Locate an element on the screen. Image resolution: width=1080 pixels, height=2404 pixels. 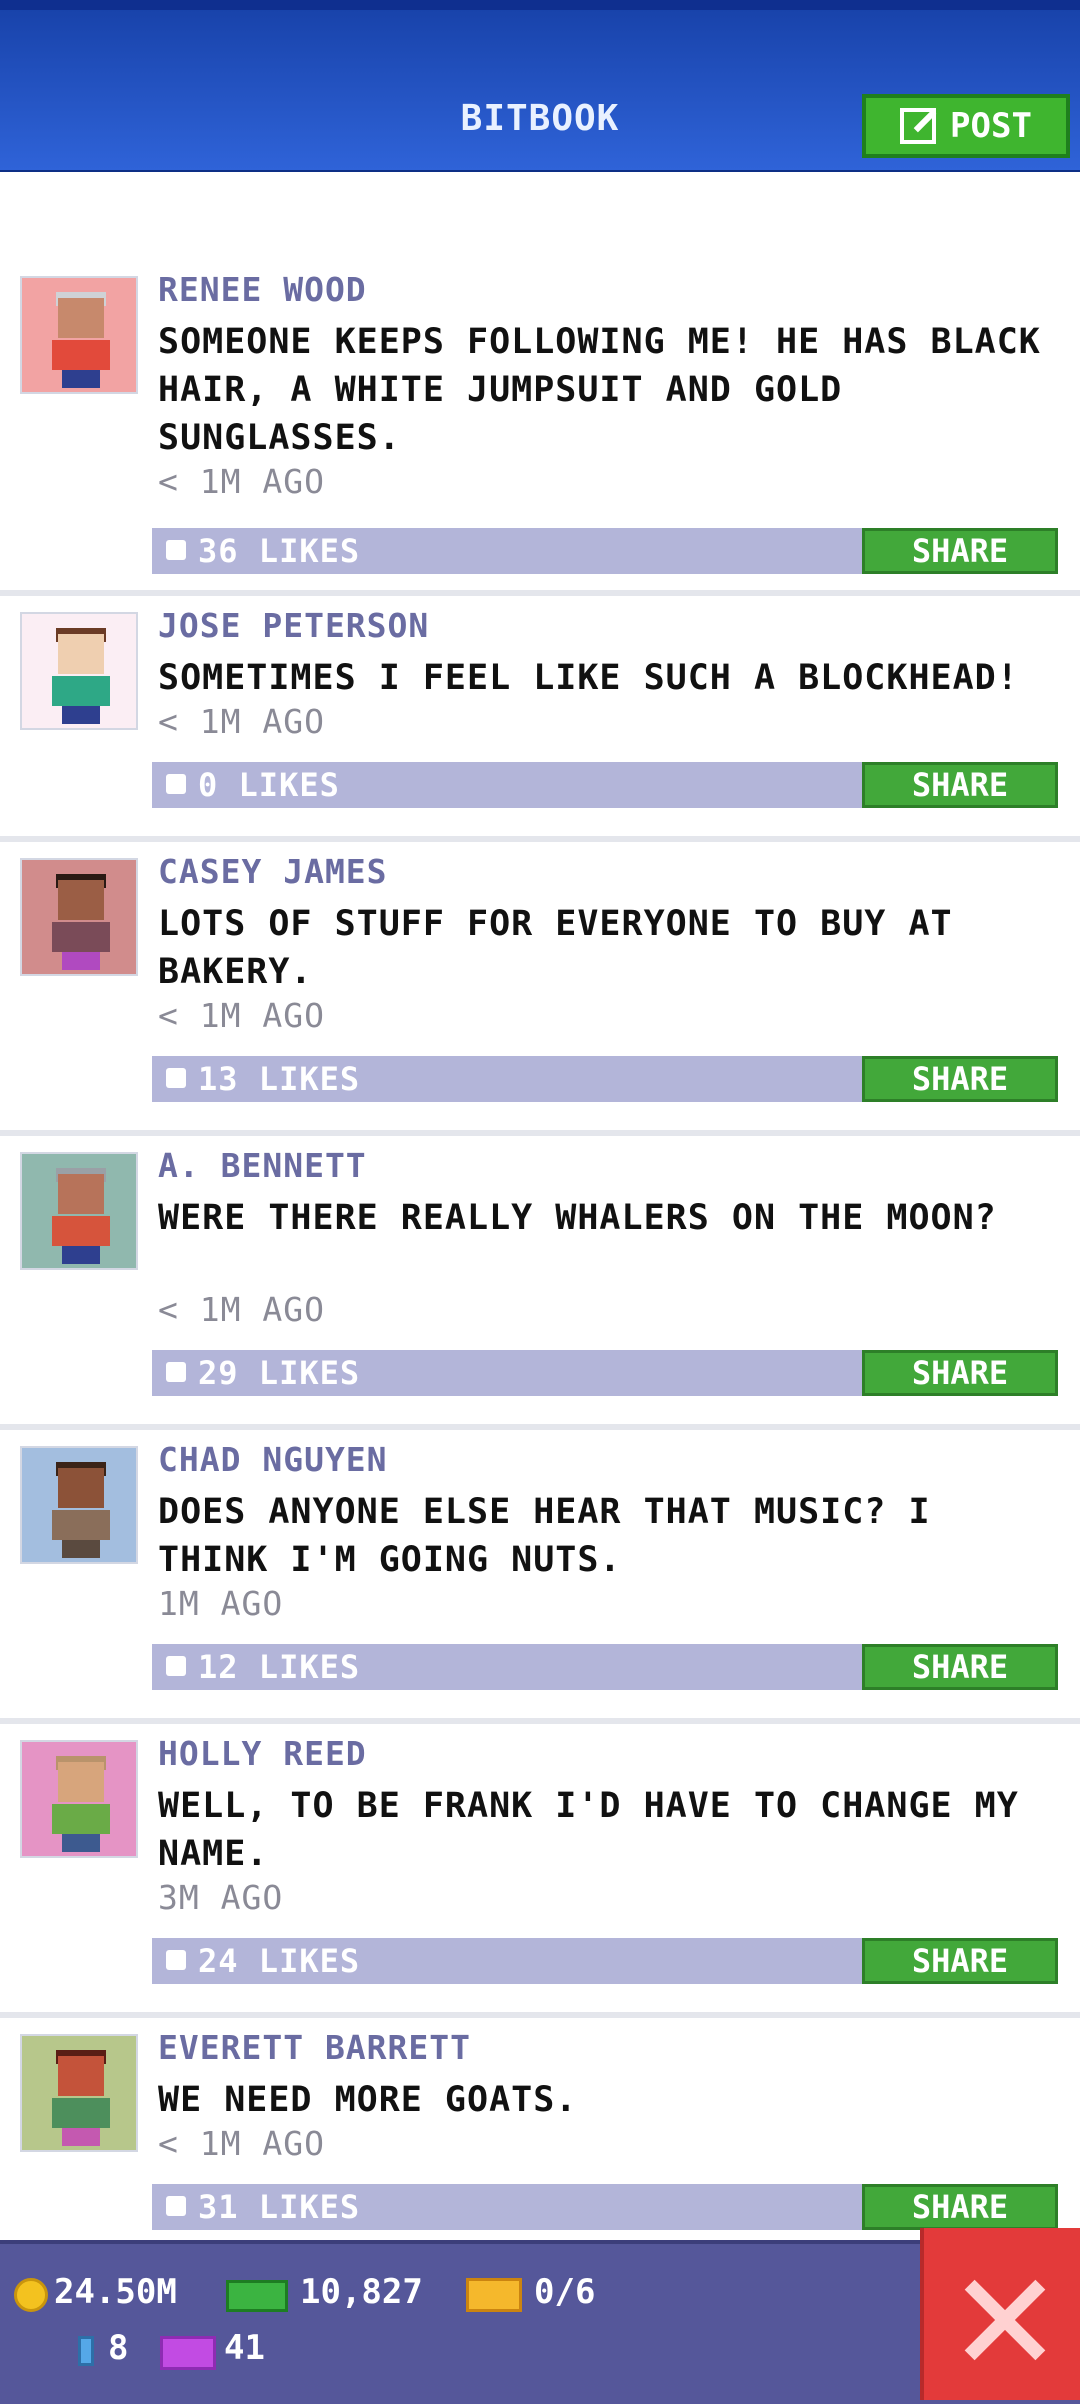
likes-count: 24 LIKES is located at coordinates (279, 1961).